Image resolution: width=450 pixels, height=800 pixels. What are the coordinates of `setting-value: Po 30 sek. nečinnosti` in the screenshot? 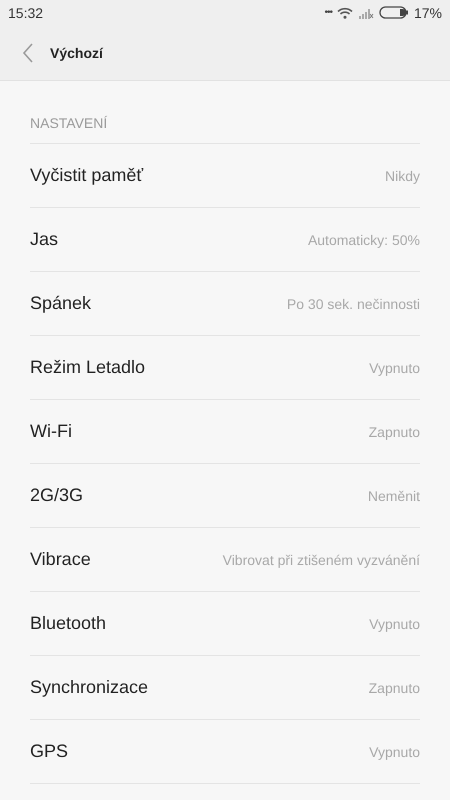 It's located at (353, 304).